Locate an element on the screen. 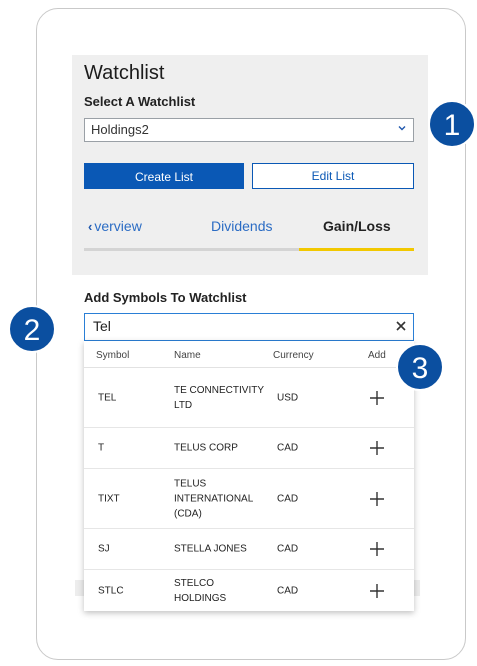  watchlist-select: Holdings2 is located at coordinates (249, 130).